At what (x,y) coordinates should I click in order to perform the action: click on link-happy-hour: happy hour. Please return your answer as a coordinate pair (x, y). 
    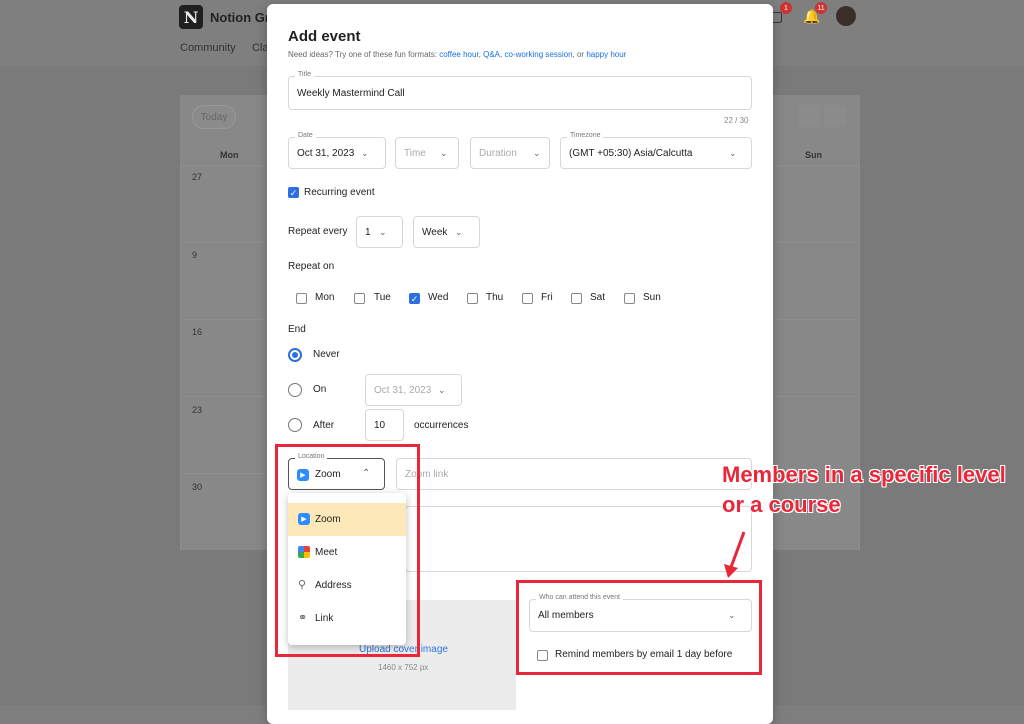
    Looking at the image, I should click on (606, 54).